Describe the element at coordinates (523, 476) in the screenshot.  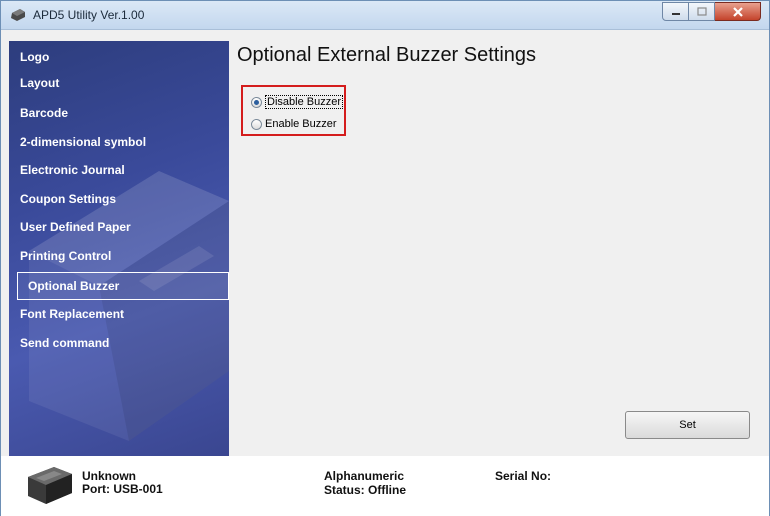
I see `serial-number-label: Serial No:` at that location.